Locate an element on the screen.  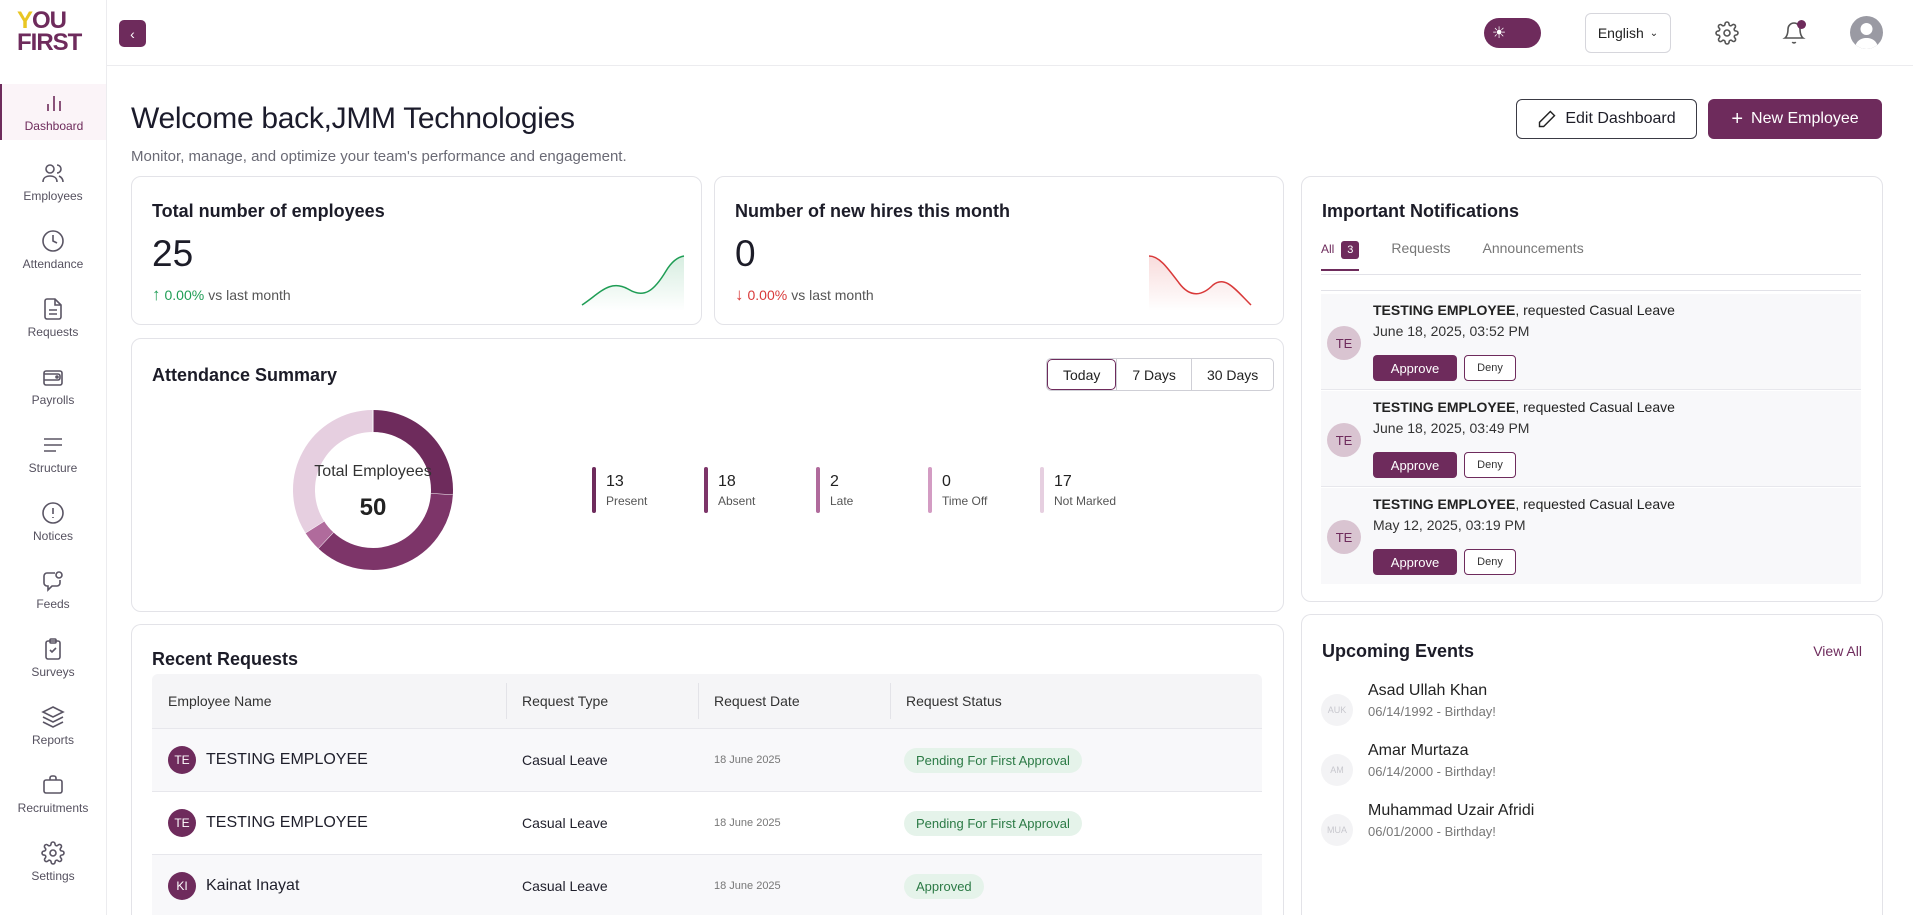
notification-tabs: All 3 Requests Announcements is located at coordinates (1452, 255).